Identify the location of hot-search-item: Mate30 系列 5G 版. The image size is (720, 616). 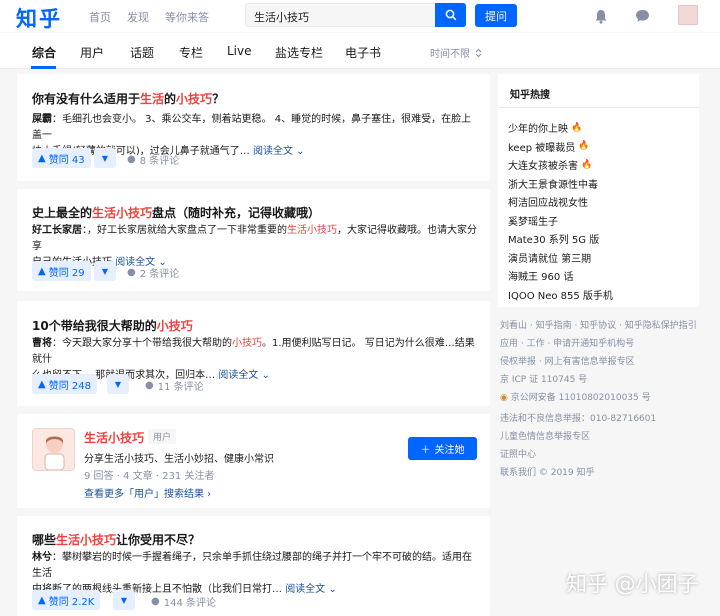
(553, 238).